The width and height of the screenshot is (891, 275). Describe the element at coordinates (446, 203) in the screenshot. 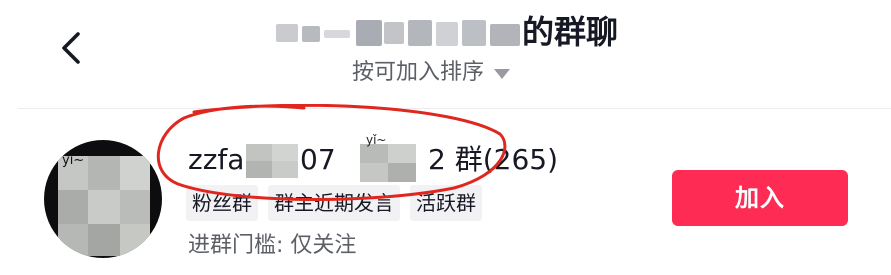

I see `tag-active-group: 活跃群` at that location.